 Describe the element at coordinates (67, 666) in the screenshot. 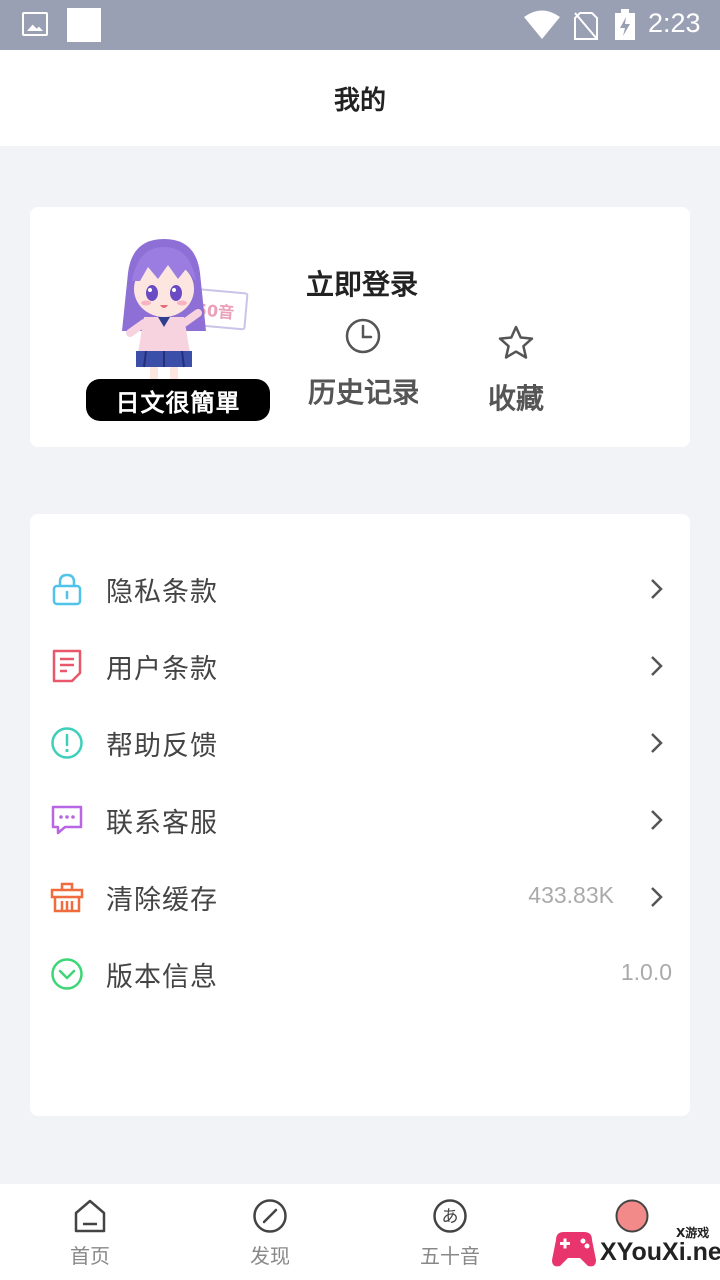

I see `document-icon` at that location.